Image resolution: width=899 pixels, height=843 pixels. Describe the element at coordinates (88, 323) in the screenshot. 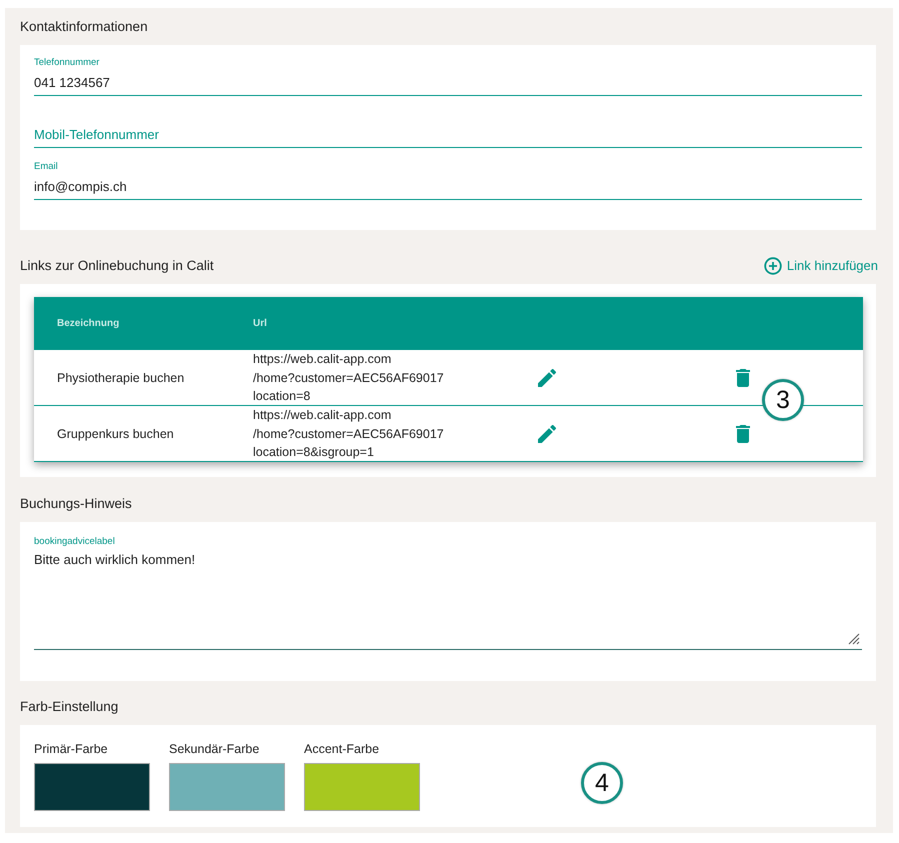

I see `column-header: Bezeichnung` at that location.